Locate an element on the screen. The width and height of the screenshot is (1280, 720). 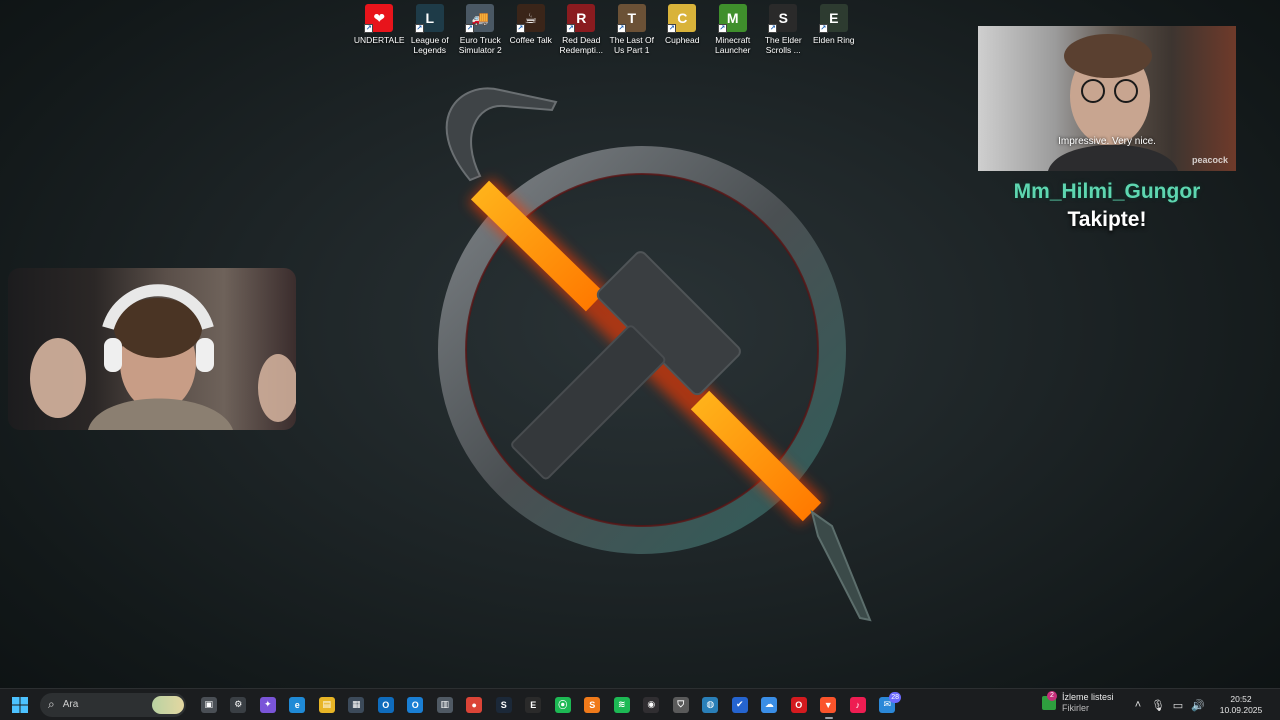
taskbar-app-copilot: ✦ is located at coordinates (268, 705).